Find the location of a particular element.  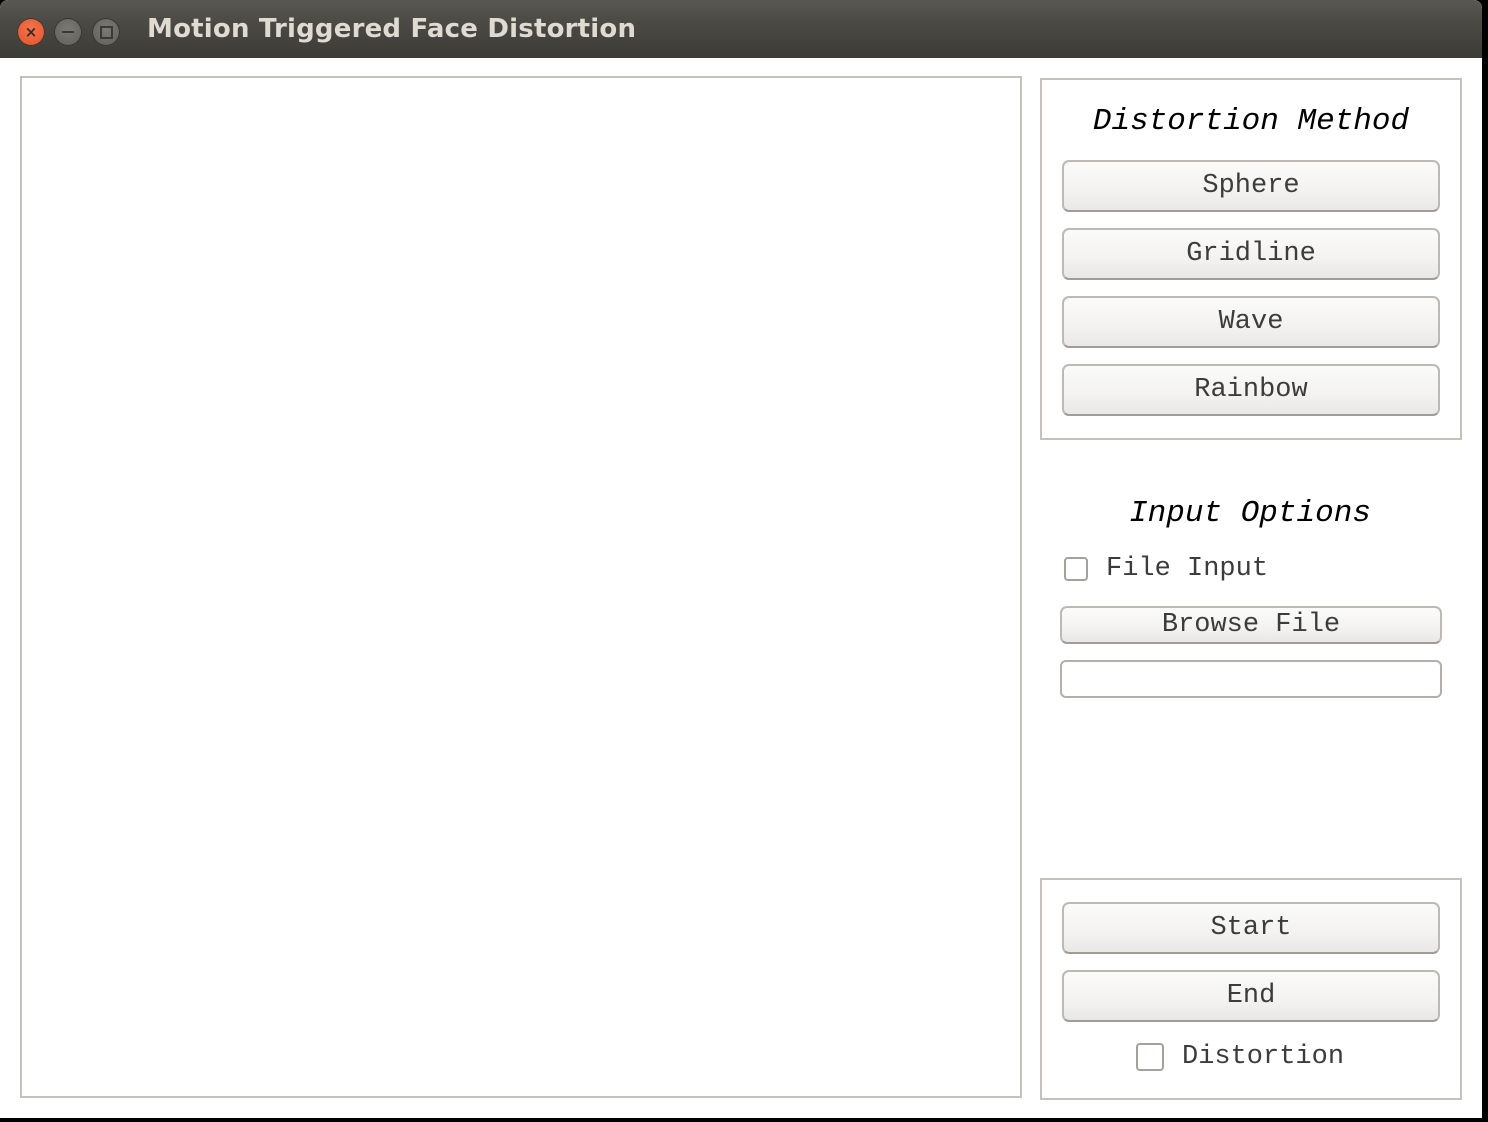

end-button: End is located at coordinates (1251, 996).